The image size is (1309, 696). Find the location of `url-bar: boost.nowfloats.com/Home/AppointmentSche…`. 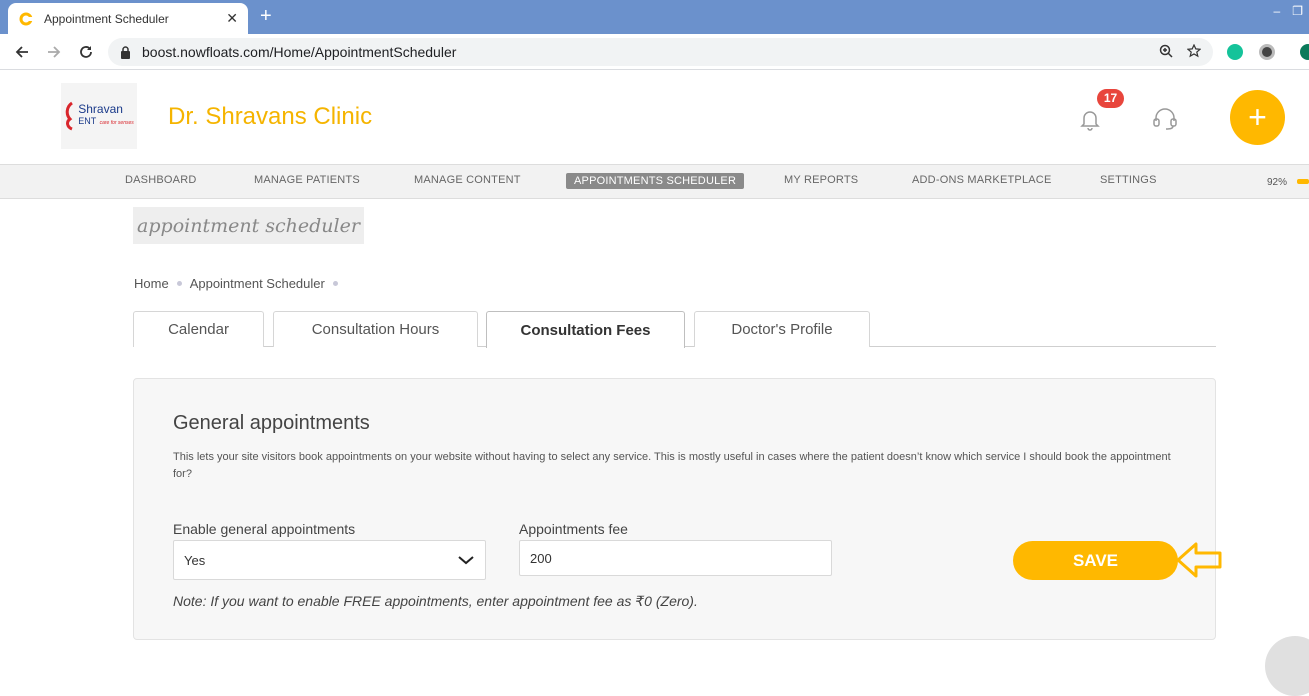

url-bar: boost.nowfloats.com/Home/AppointmentSche… is located at coordinates (660, 52).